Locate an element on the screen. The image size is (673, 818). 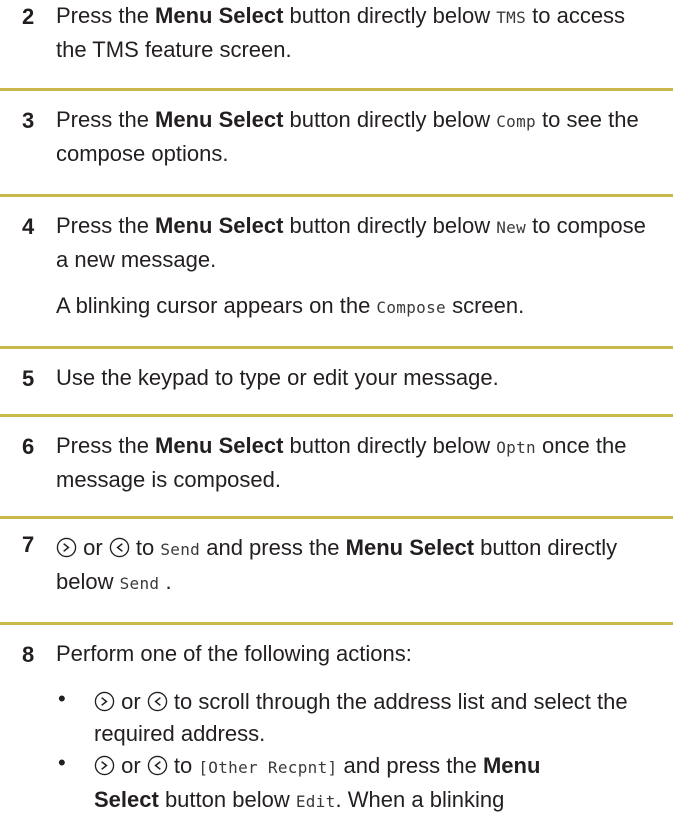
text-part: button below is located at coordinates (227, 799).